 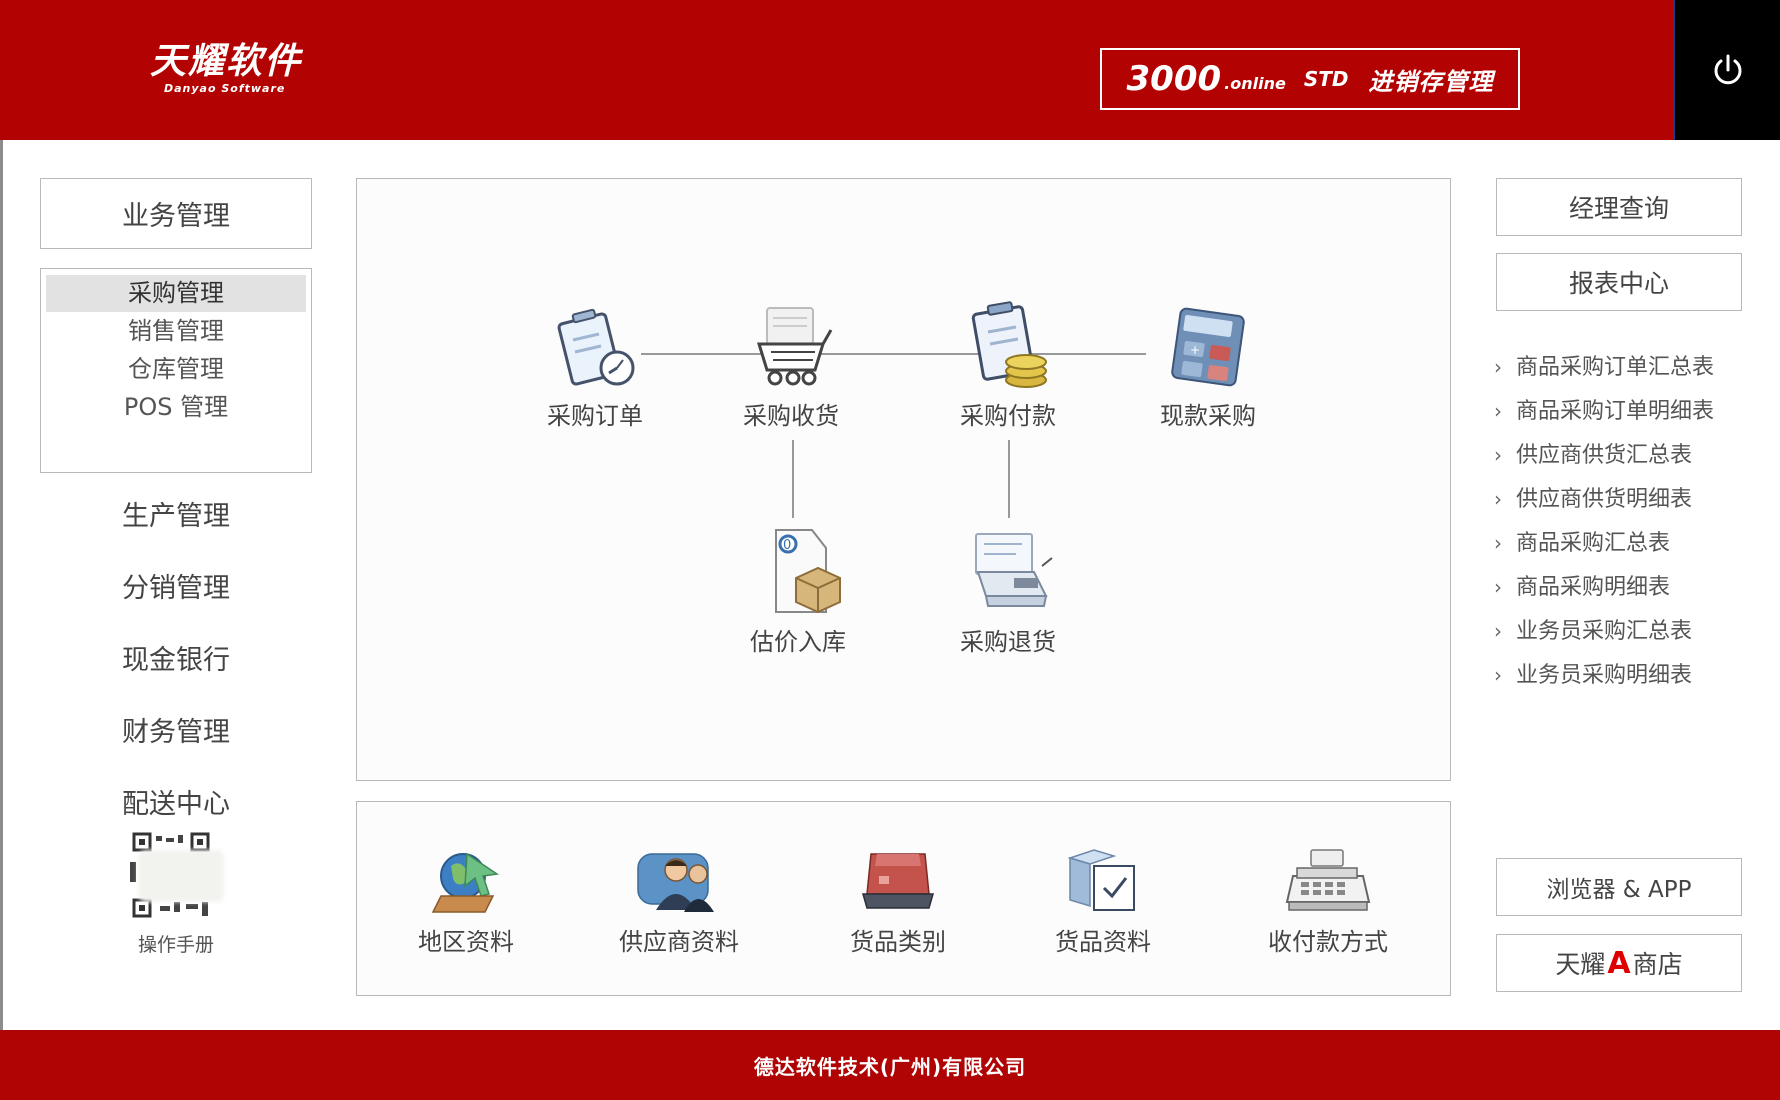 What do you see at coordinates (596, 347) in the screenshot?
I see `purchase-order-icon` at bounding box center [596, 347].